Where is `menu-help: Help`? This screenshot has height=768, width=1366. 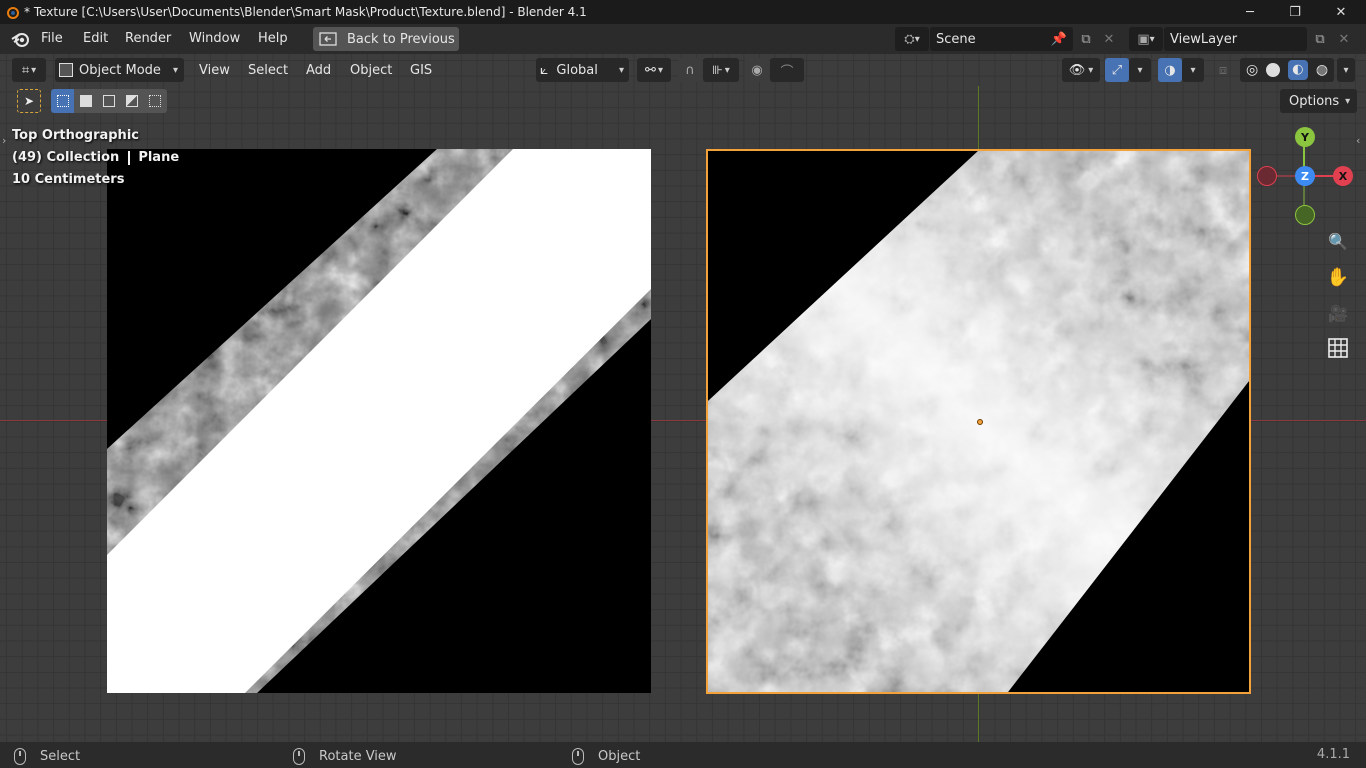
menu-help: Help is located at coordinates (273, 39).